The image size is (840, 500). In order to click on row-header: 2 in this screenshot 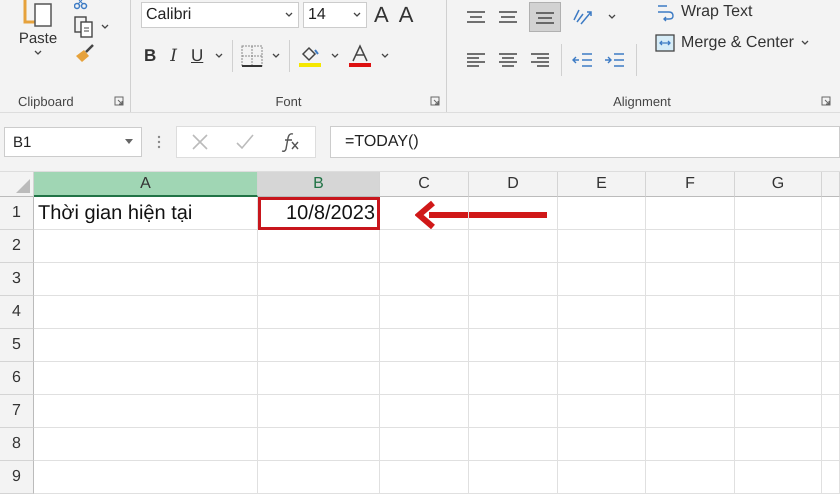, I will do `click(17, 246)`.